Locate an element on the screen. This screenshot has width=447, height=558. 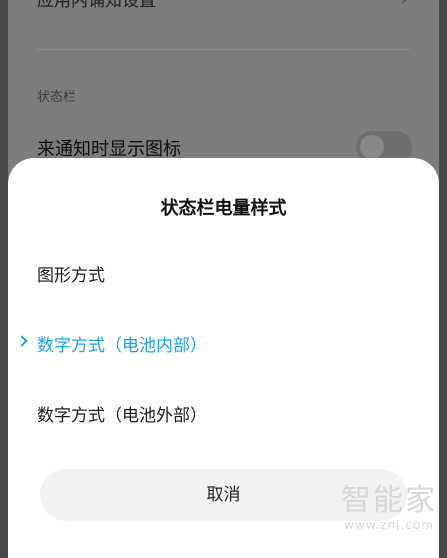
toggle-knob is located at coordinates (372, 147).